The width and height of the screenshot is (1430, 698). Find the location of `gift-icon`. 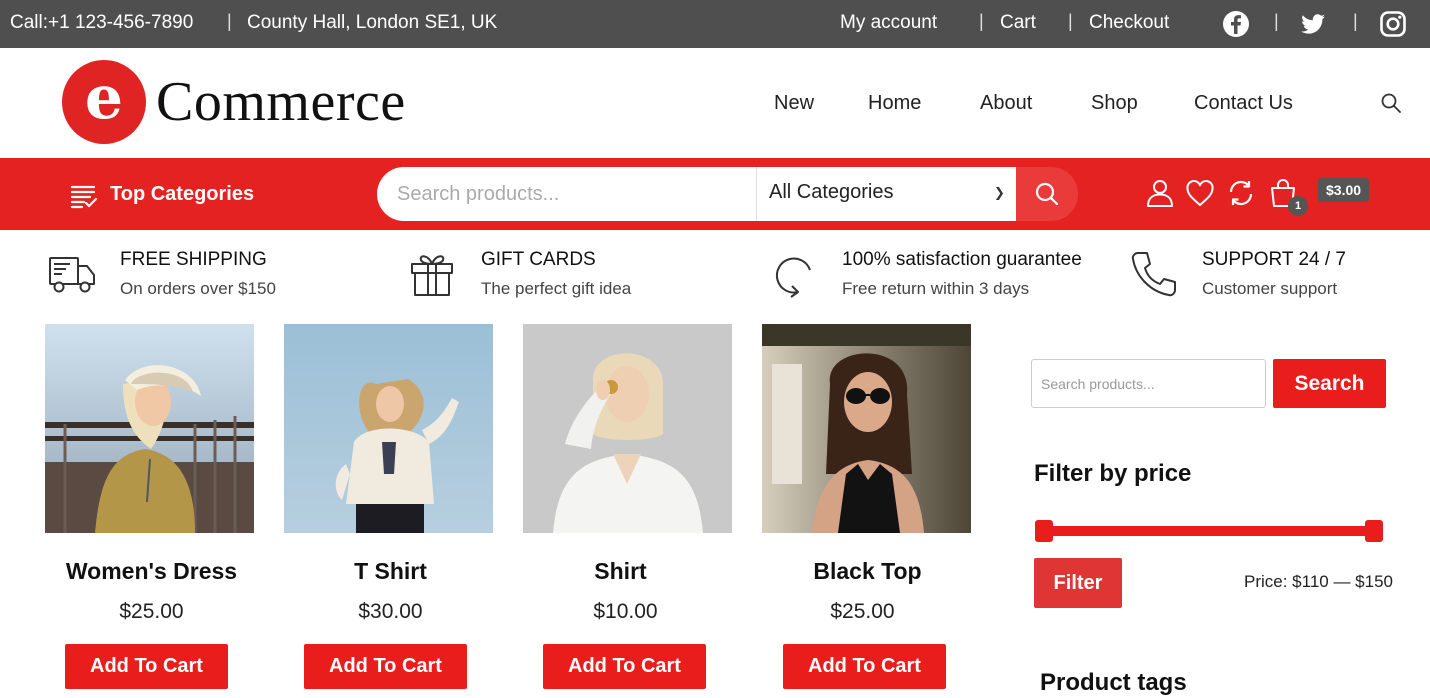

gift-icon is located at coordinates (432, 275).